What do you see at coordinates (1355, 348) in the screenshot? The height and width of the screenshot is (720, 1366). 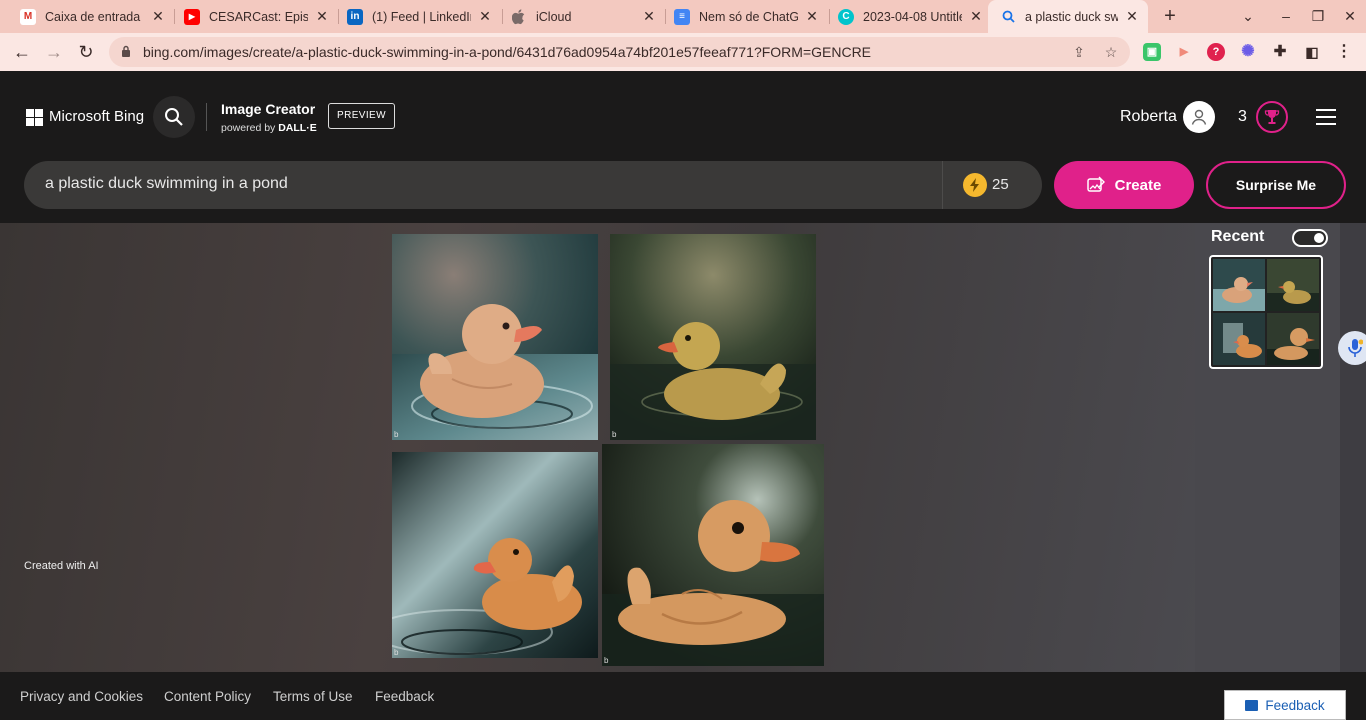 I see `microphone-icon` at bounding box center [1355, 348].